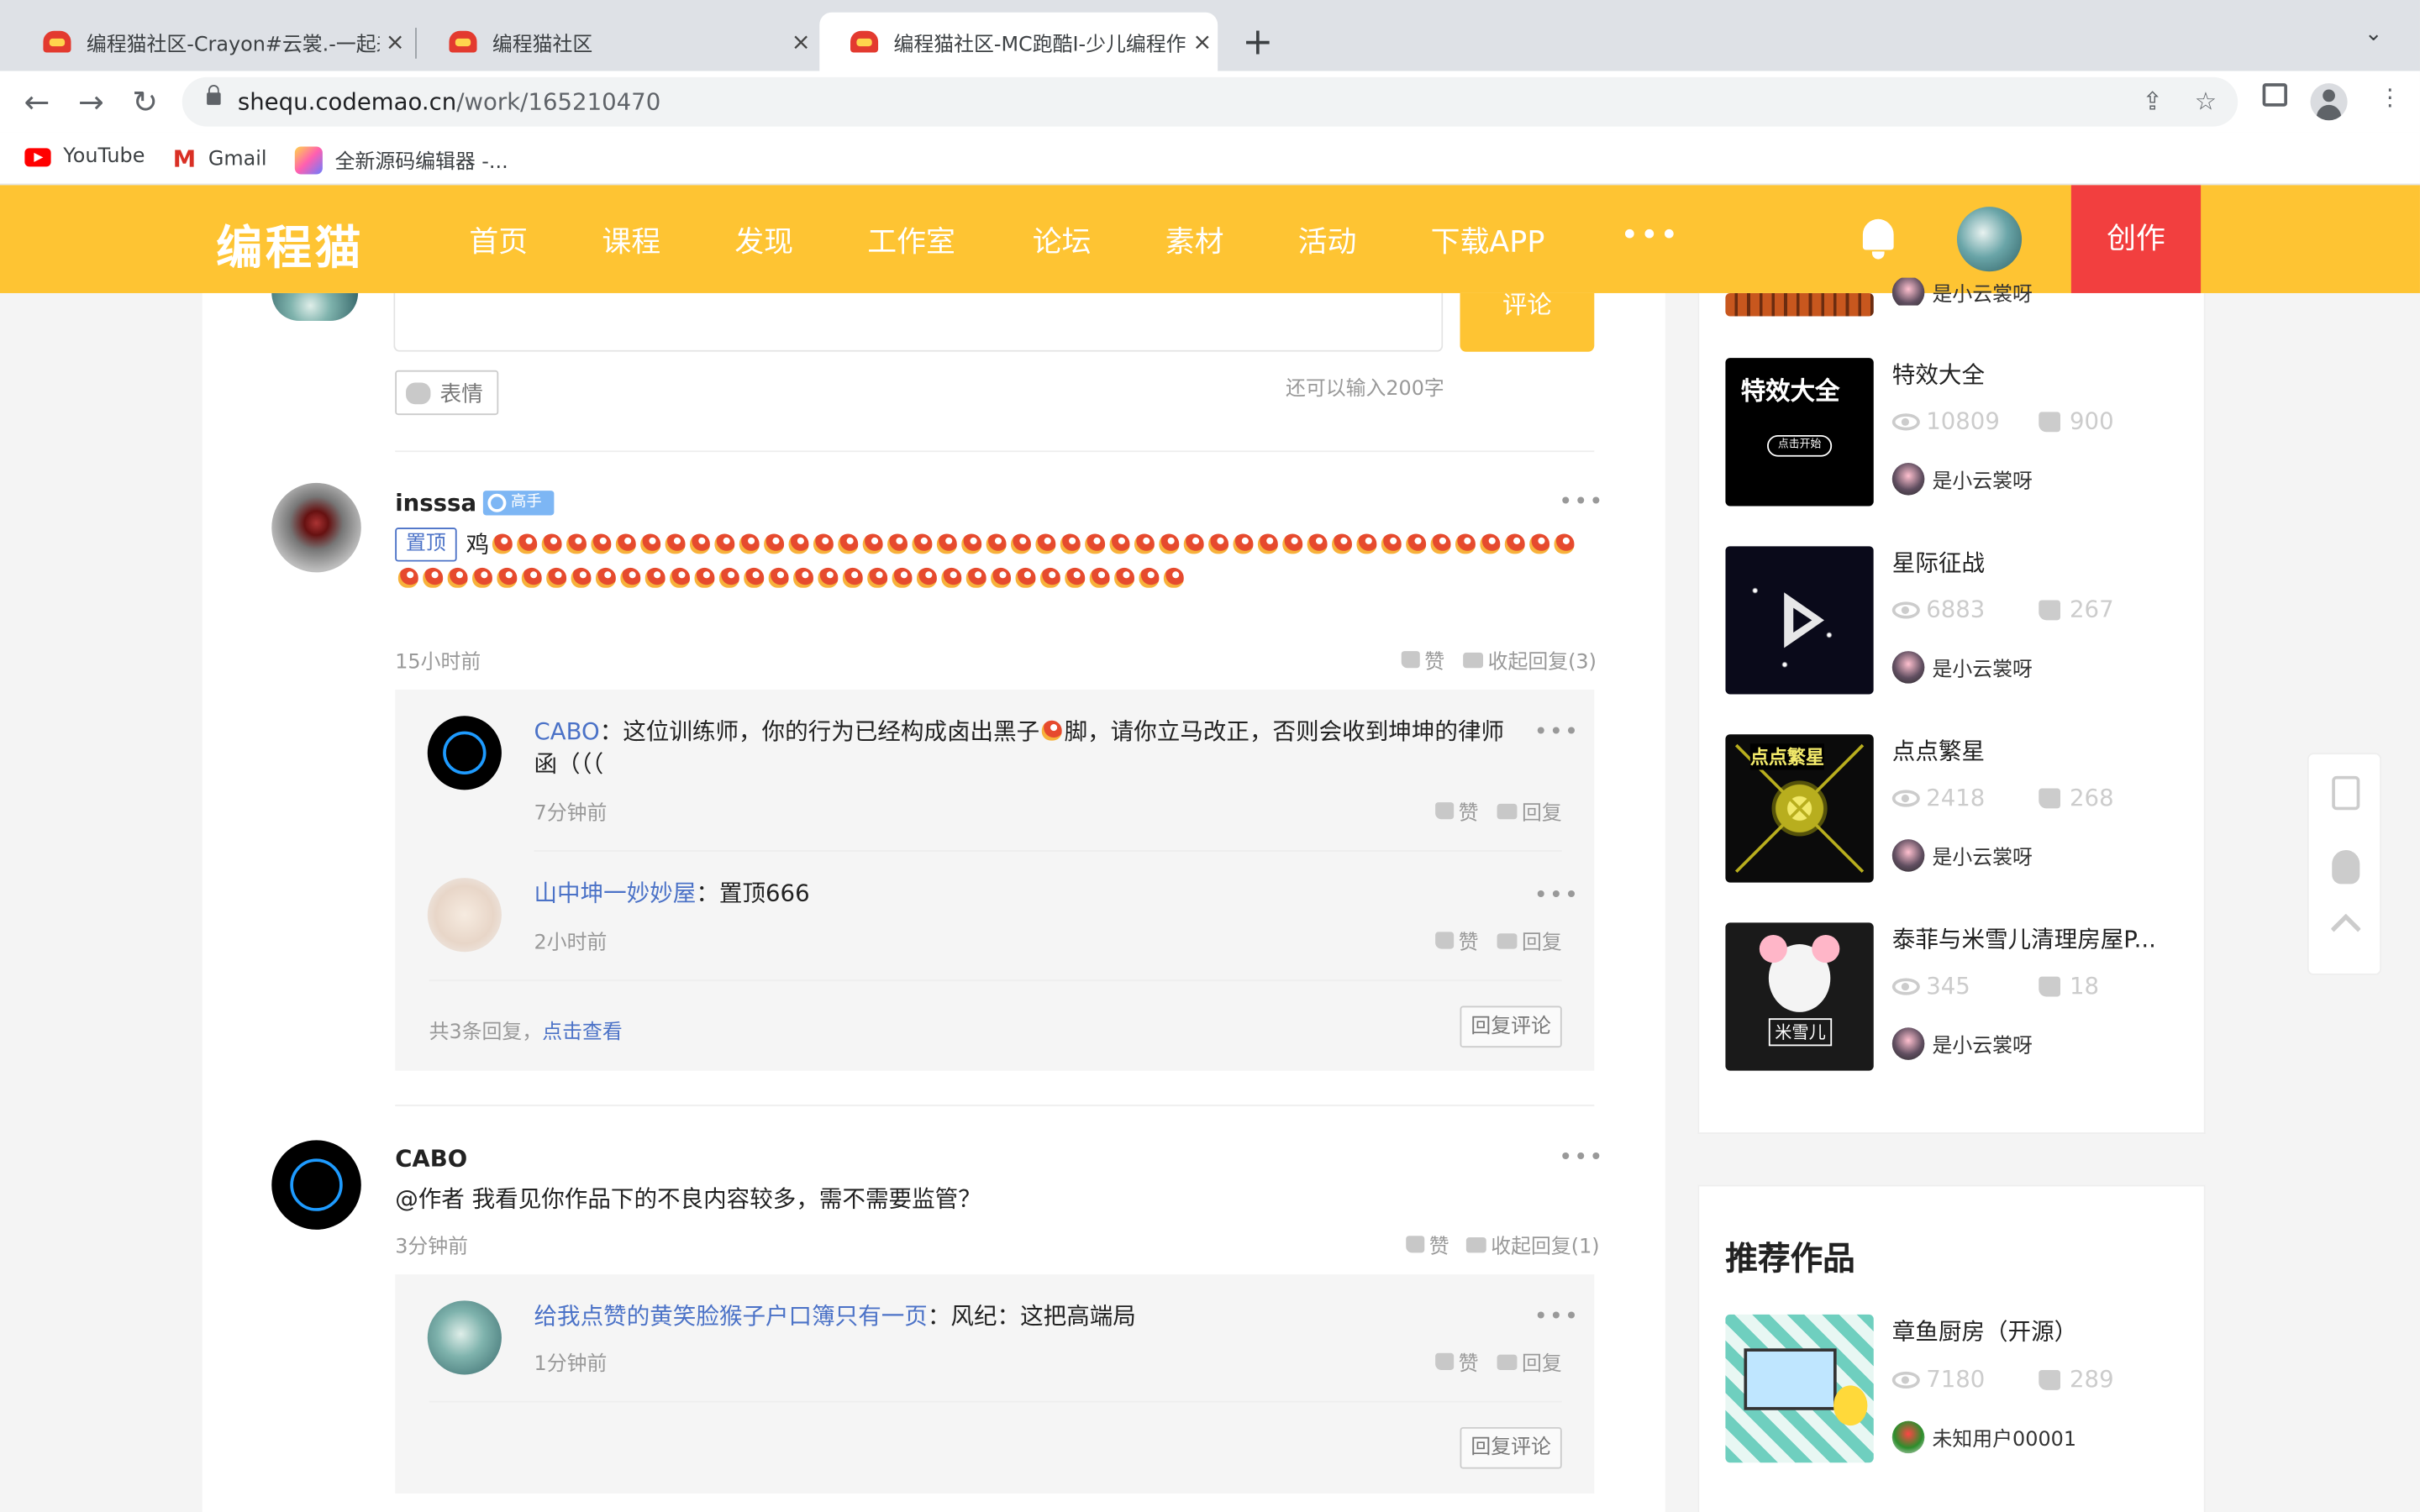 The height and width of the screenshot is (1512, 2420). Describe the element at coordinates (1651, 234) in the screenshot. I see `more-menu-icon: •••` at that location.